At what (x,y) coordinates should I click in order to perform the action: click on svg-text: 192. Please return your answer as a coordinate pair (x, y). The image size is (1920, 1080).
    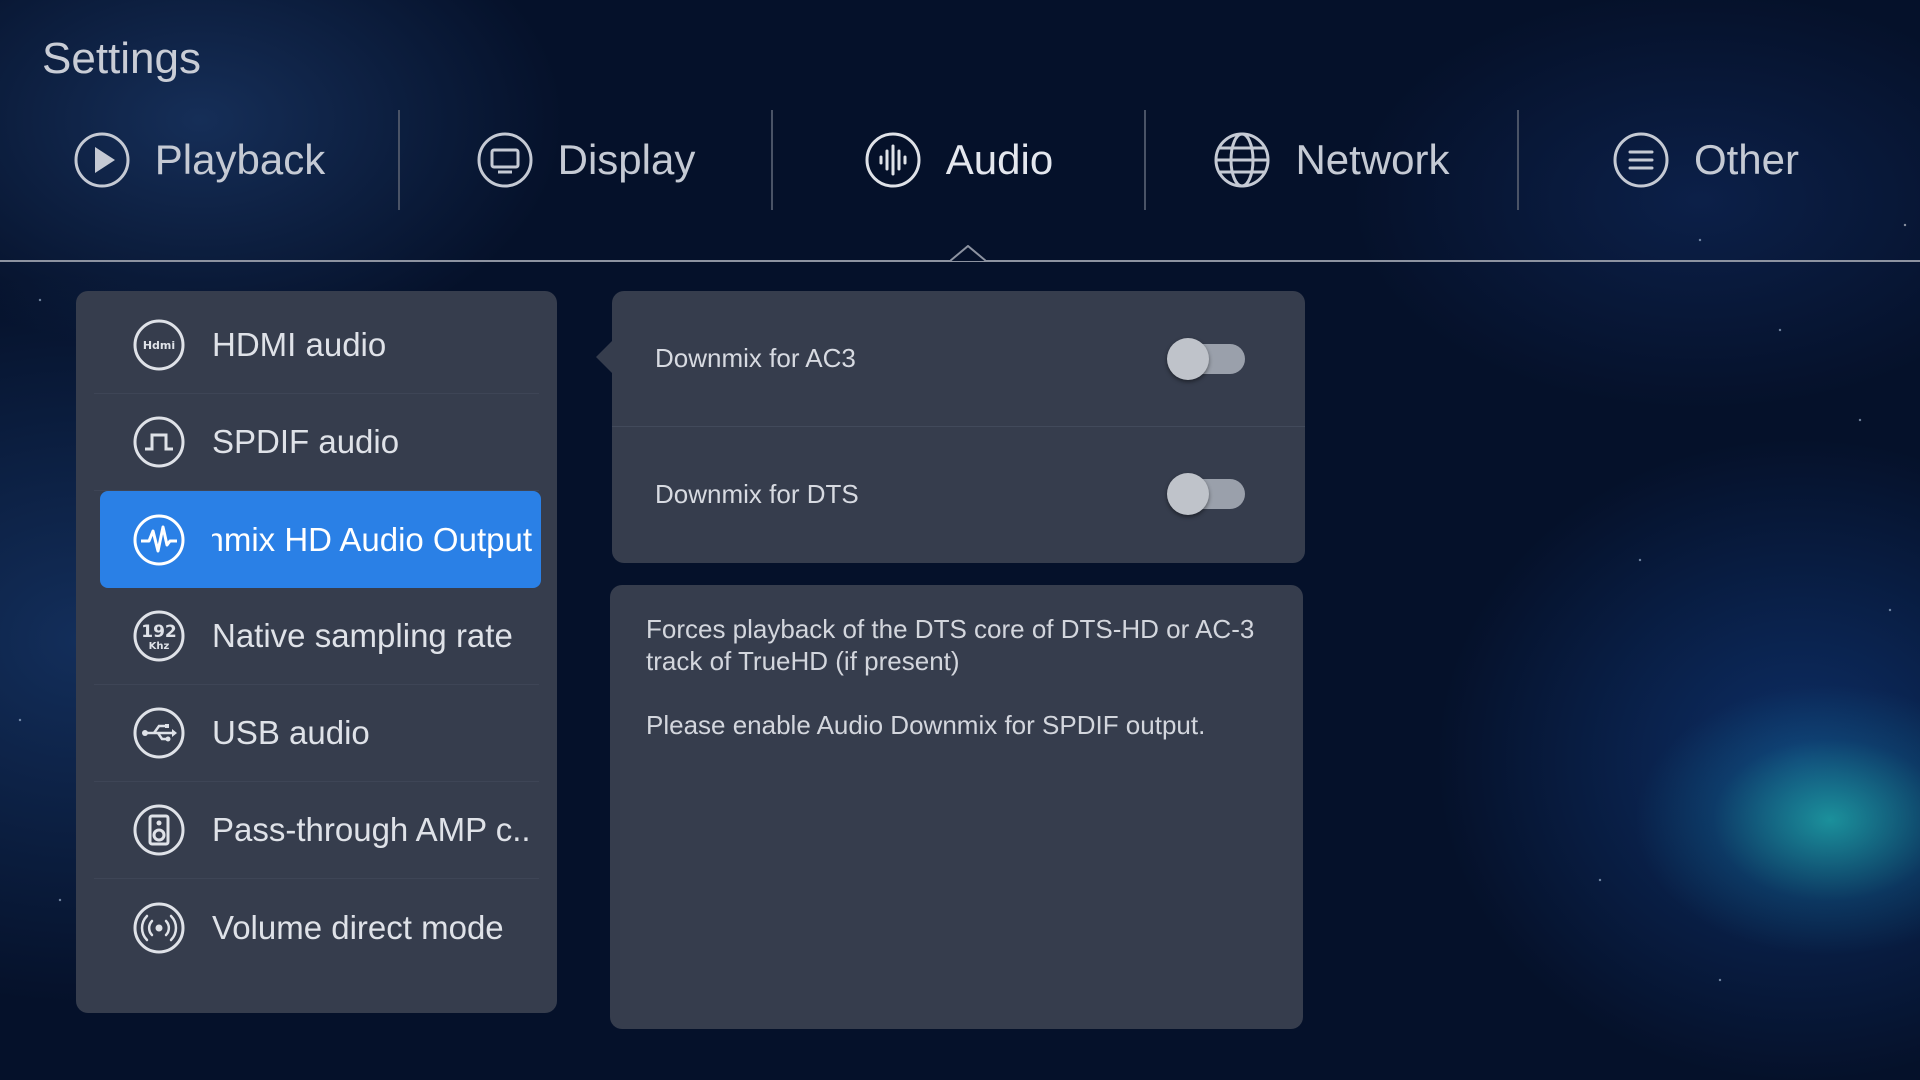
    Looking at the image, I should click on (159, 632).